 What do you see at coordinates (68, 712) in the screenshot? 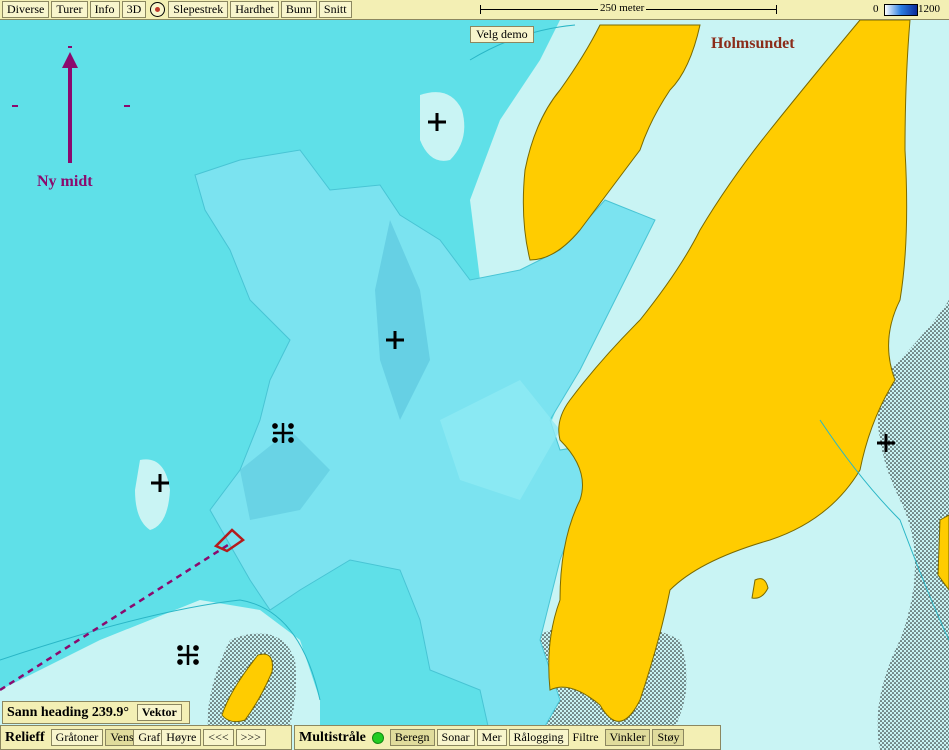
I see `heading-readout: Sann heading 239.9°` at bounding box center [68, 712].